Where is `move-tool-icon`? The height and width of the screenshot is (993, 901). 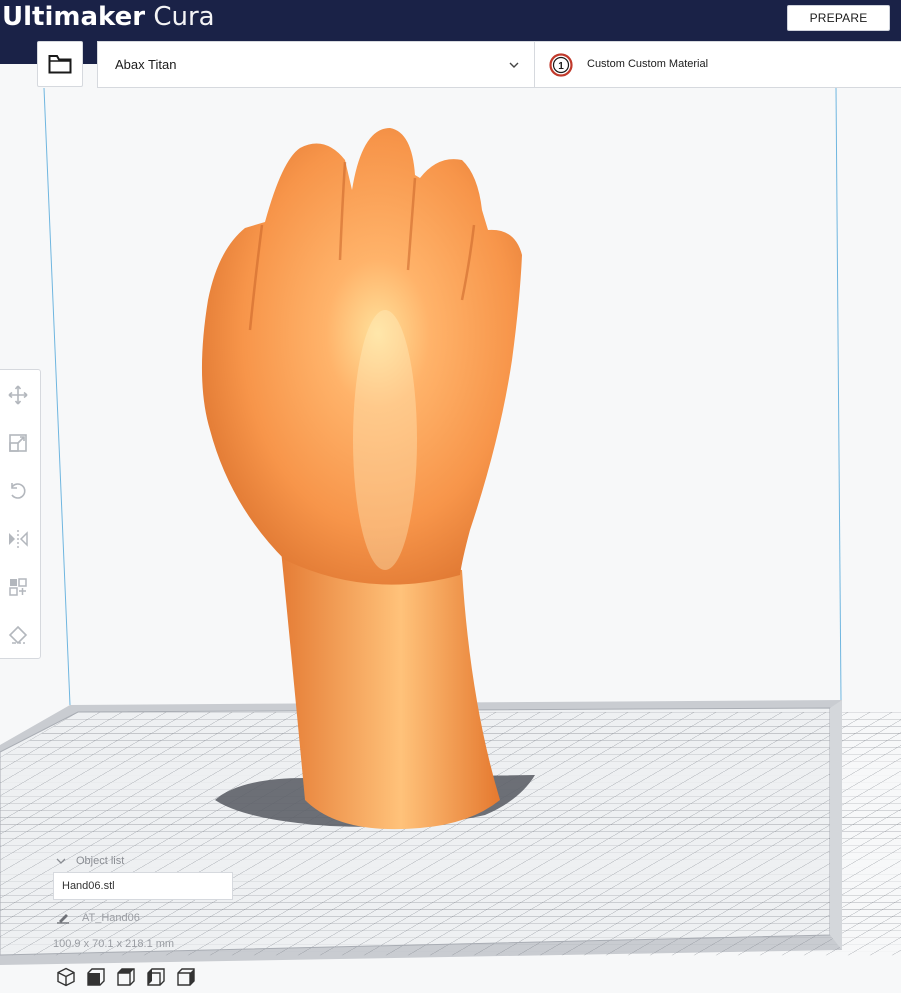 move-tool-icon is located at coordinates (18, 395).